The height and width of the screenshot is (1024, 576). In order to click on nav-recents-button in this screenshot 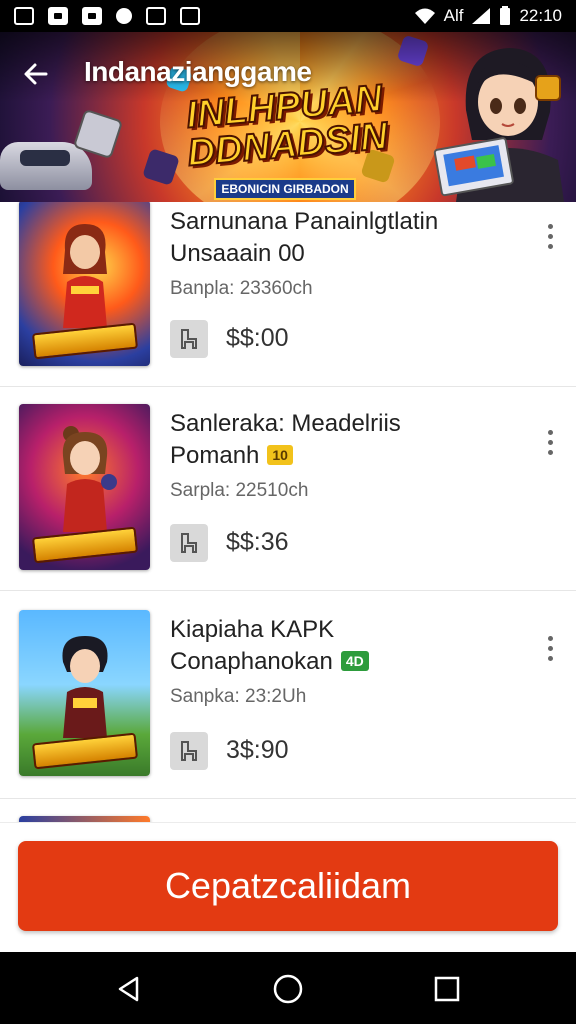, I will do `click(447, 989)`.